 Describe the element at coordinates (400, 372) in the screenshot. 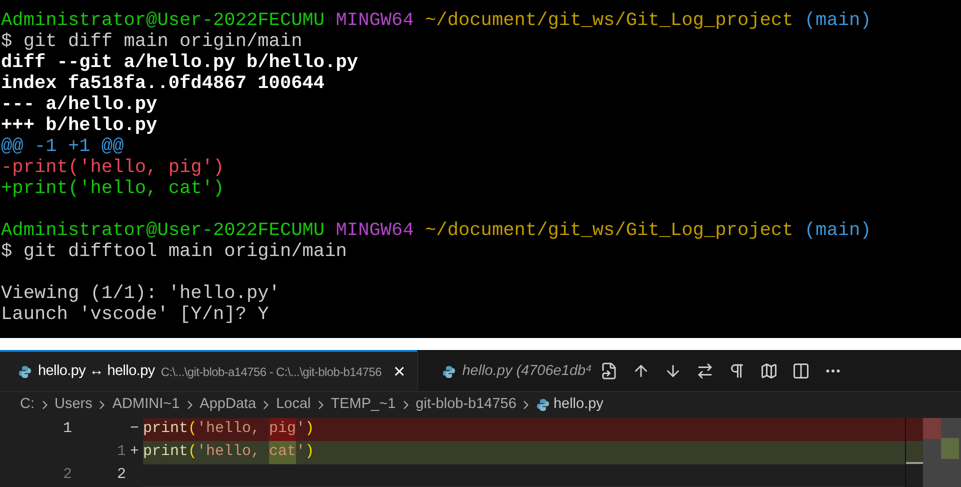

I see `close-button: ×` at that location.